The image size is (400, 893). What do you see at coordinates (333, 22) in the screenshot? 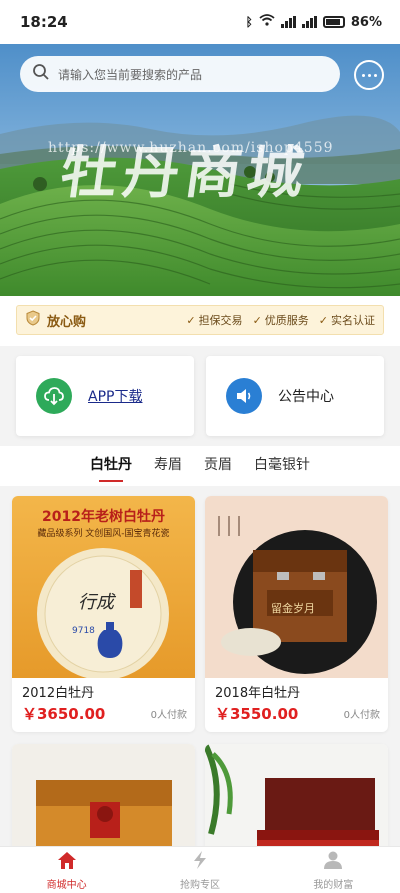
I see `battery-icon` at bounding box center [333, 22].